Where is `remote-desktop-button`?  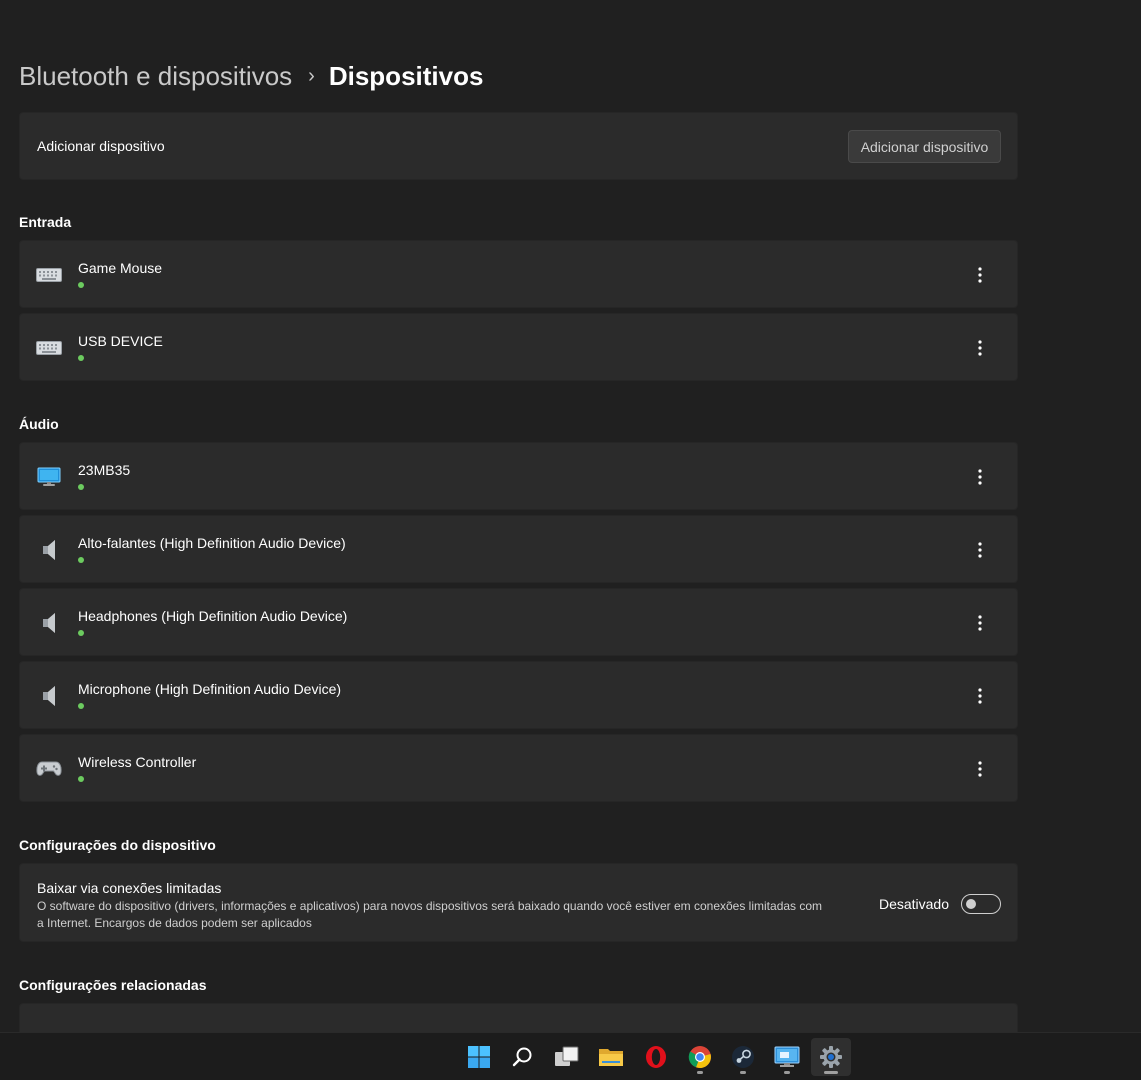
remote-desktop-button is located at coordinates (787, 1057).